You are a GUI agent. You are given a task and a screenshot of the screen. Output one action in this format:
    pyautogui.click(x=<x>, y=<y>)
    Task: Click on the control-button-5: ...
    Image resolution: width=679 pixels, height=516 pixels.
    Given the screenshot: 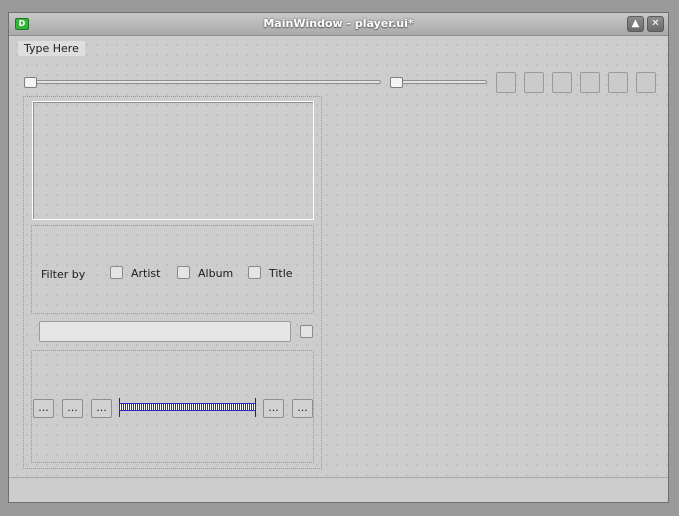 What is the action you would take?
    pyautogui.click(x=302, y=408)
    